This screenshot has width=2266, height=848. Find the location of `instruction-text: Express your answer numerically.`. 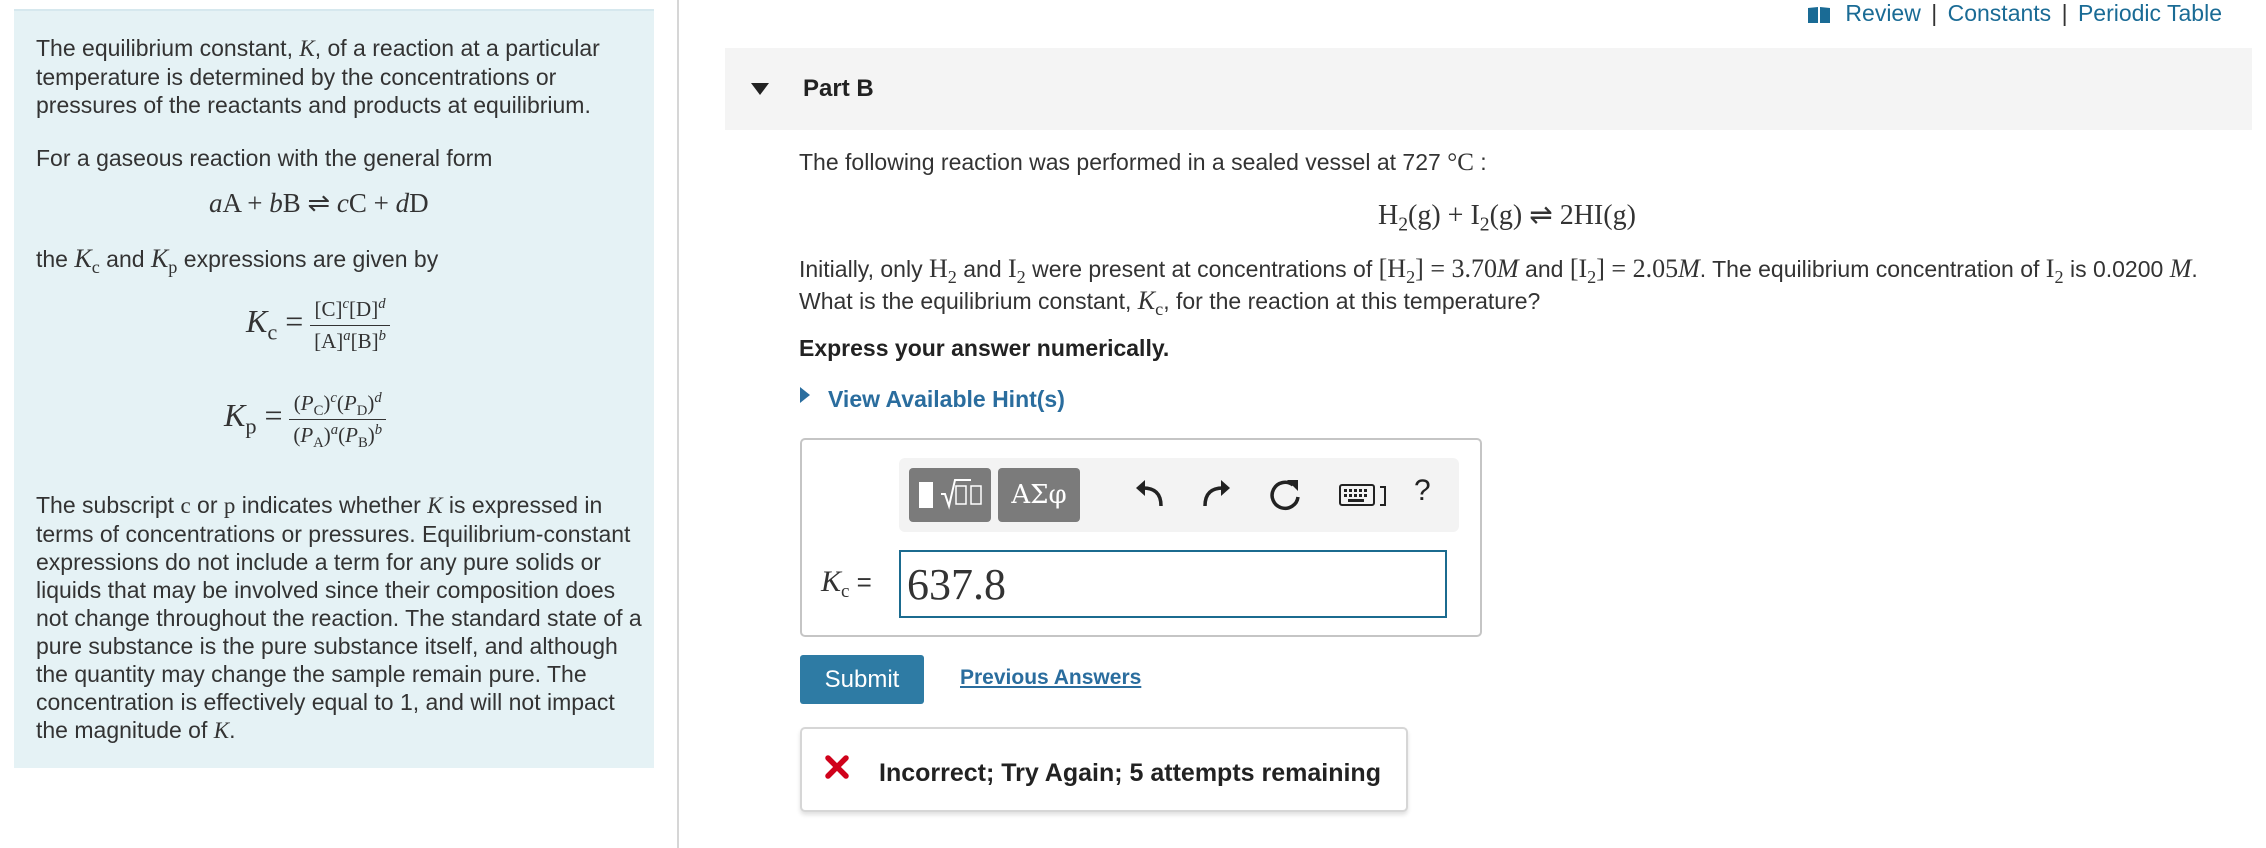

instruction-text: Express your answer numerically. is located at coordinates (984, 348).